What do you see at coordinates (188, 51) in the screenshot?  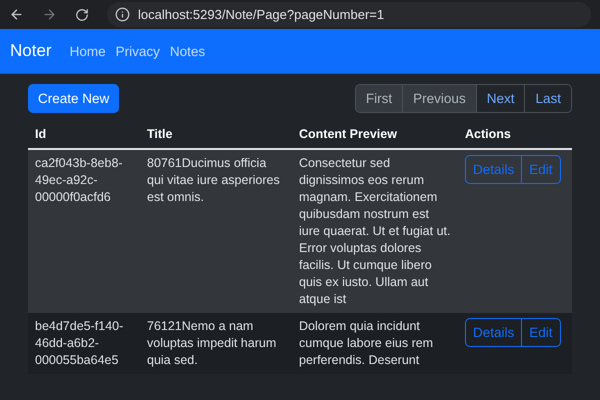 I see `nav-link: Notes` at bounding box center [188, 51].